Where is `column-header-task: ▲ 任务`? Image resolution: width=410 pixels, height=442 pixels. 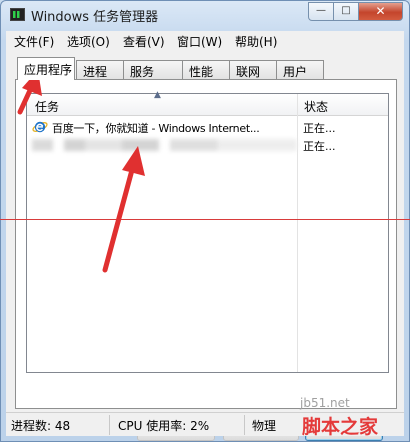 column-header-task: ▲ 任务 is located at coordinates (162, 103).